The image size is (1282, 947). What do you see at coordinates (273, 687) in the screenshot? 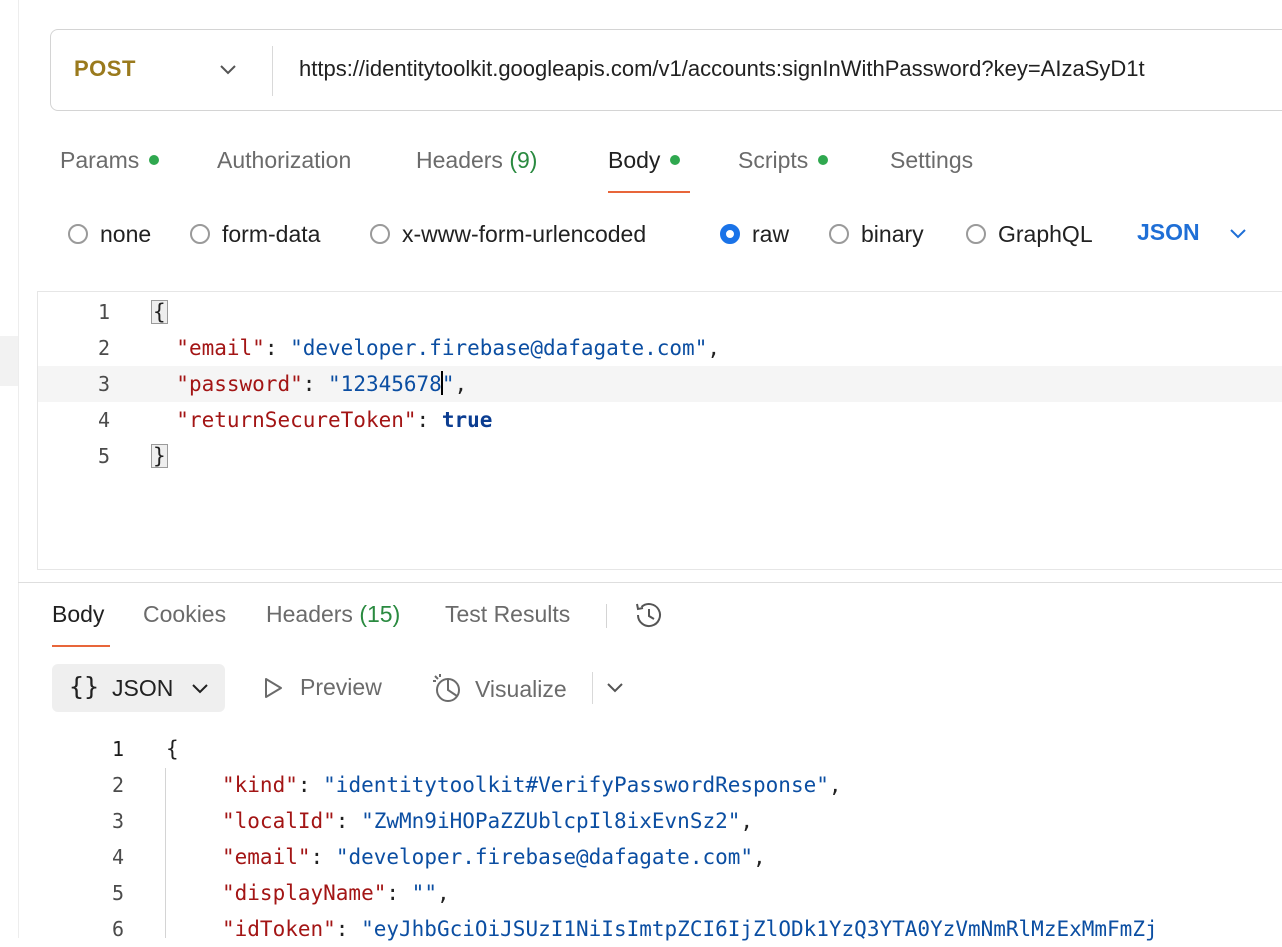
I see `play-icon` at bounding box center [273, 687].